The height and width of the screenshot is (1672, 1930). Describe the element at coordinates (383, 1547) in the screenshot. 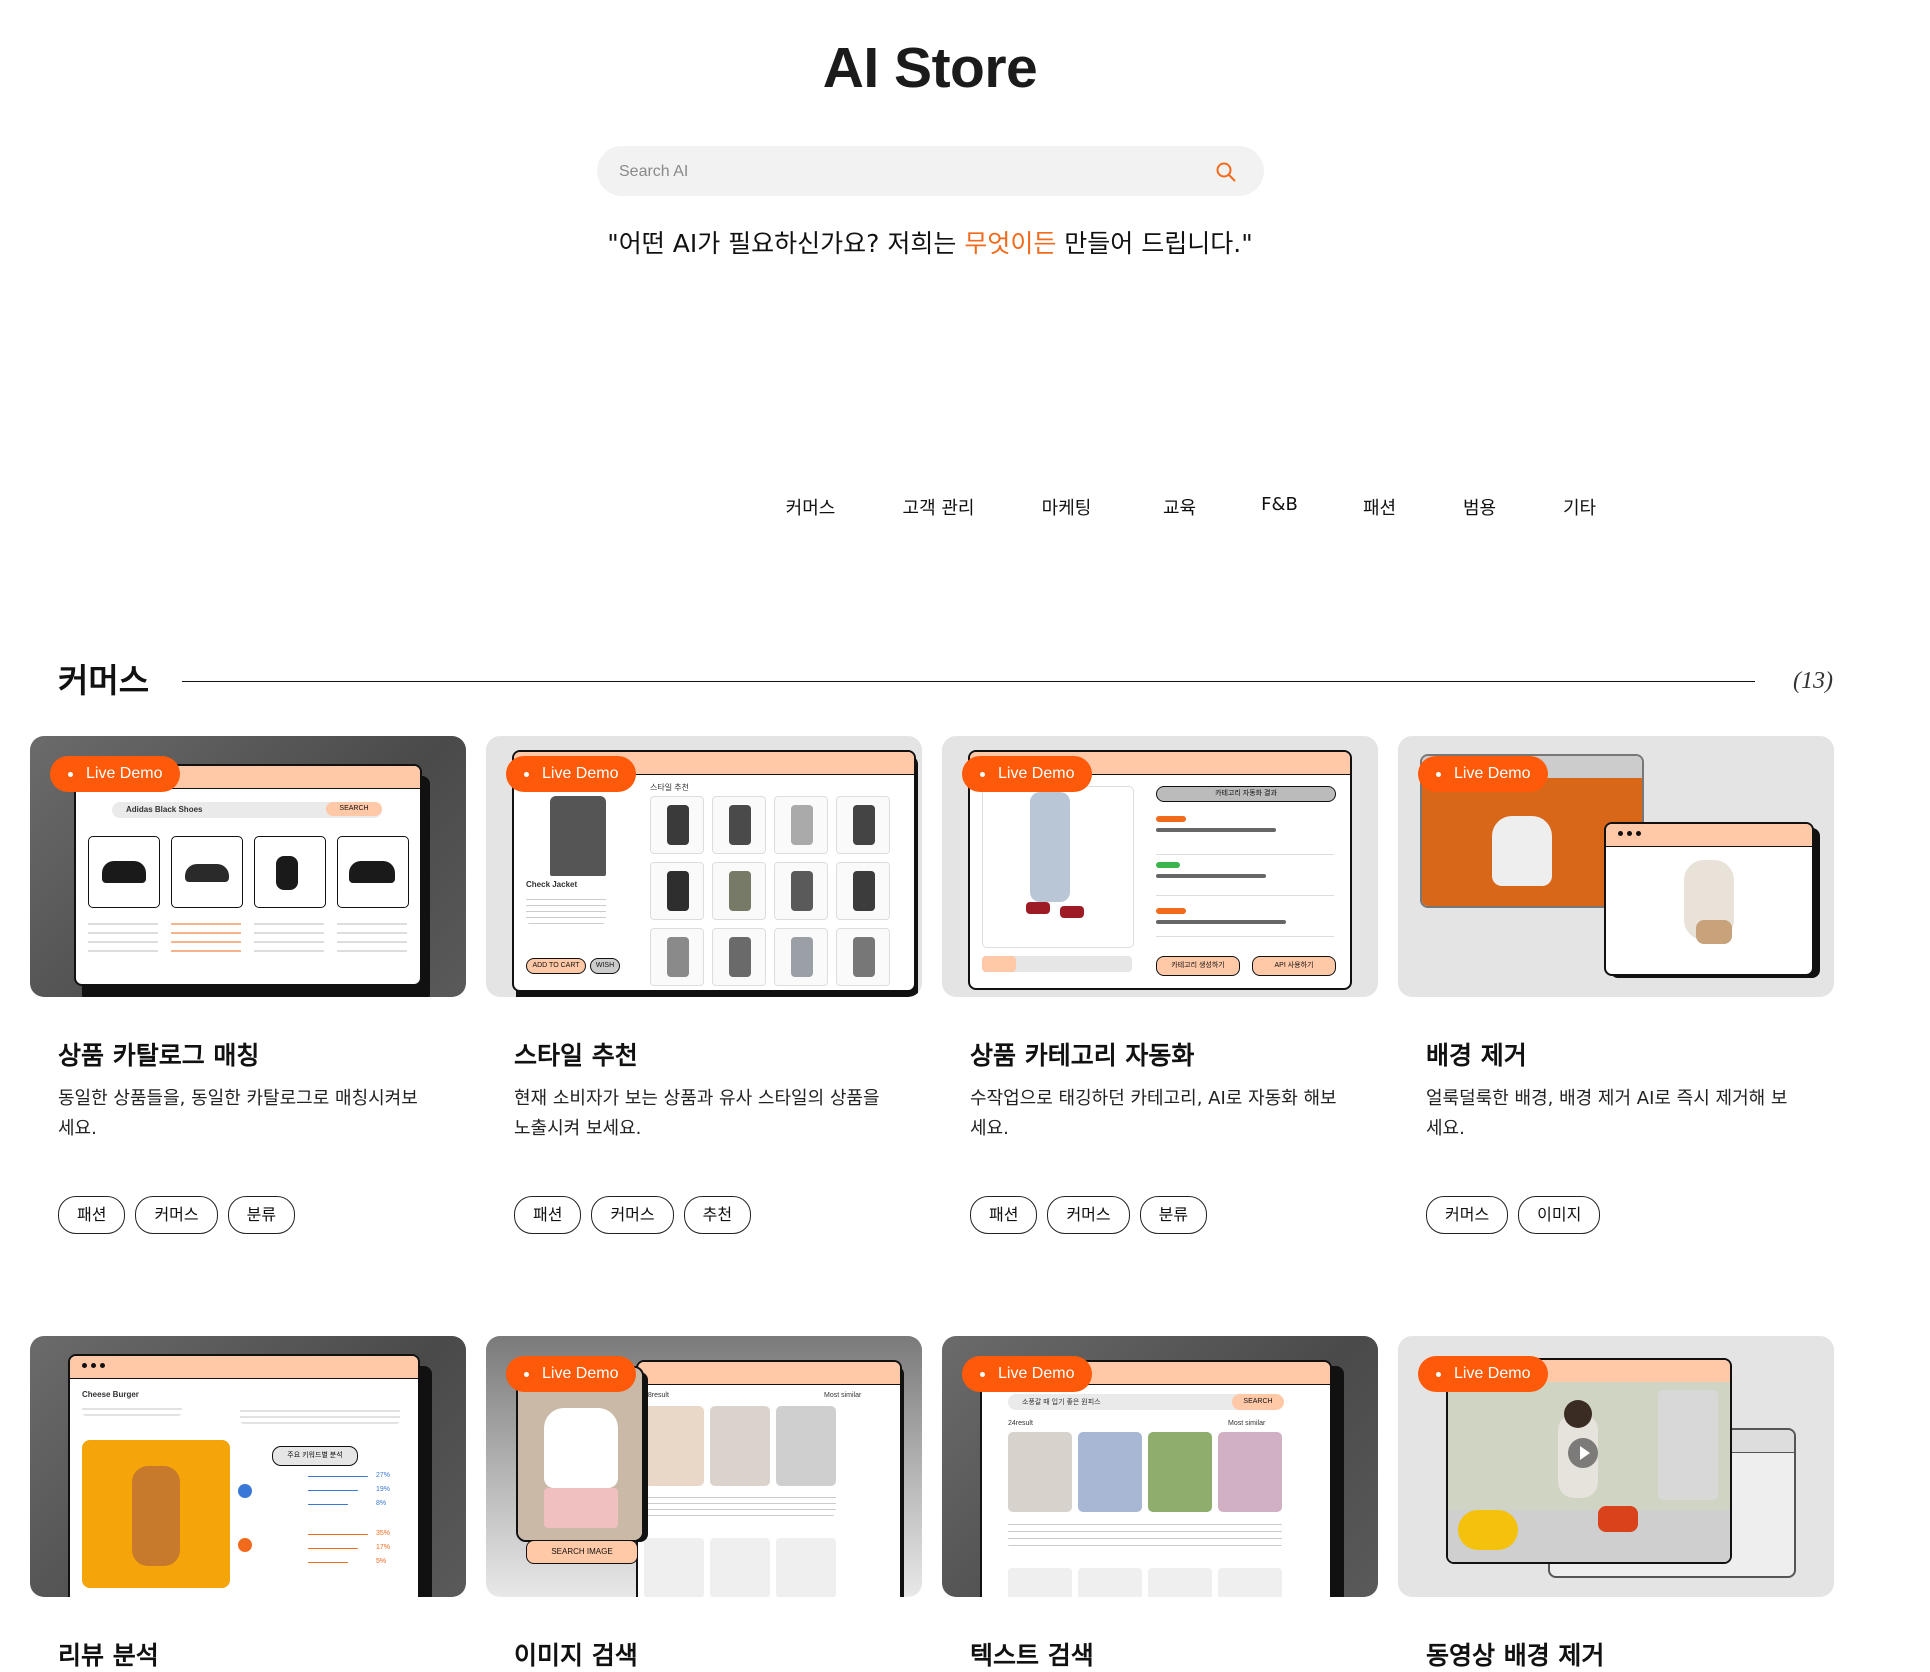

I see `mock-neg-2: 17%` at that location.